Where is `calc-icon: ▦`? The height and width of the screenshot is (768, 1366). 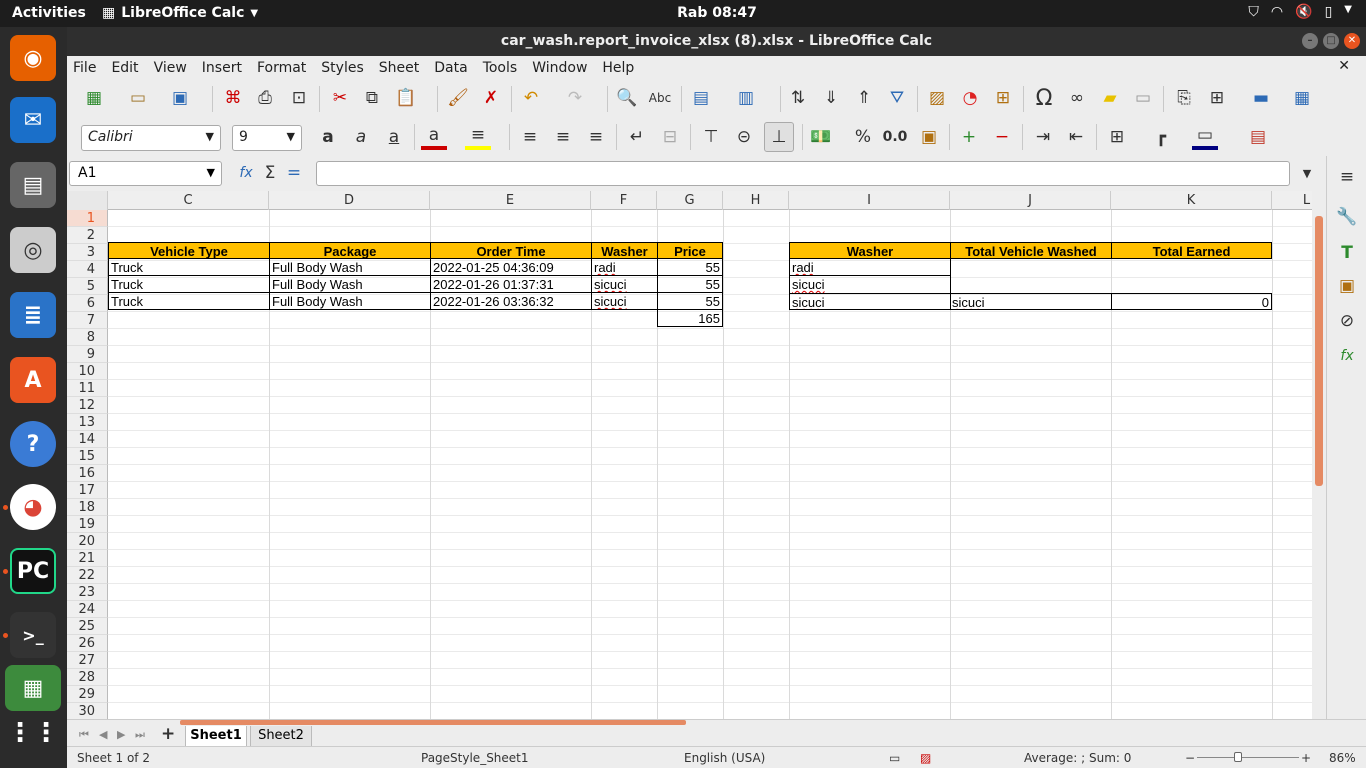
calc-icon: ▦ is located at coordinates (33, 688).